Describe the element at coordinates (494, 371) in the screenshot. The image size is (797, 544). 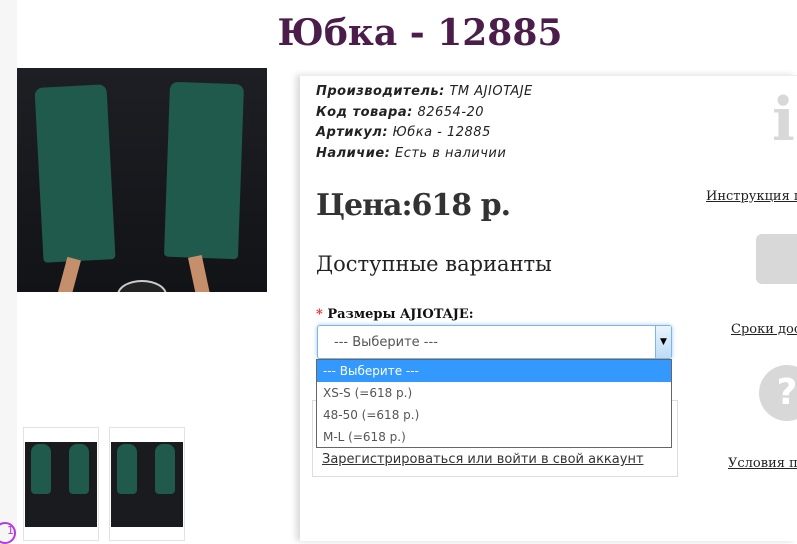
I see `size-option: --- Выберите ---` at that location.